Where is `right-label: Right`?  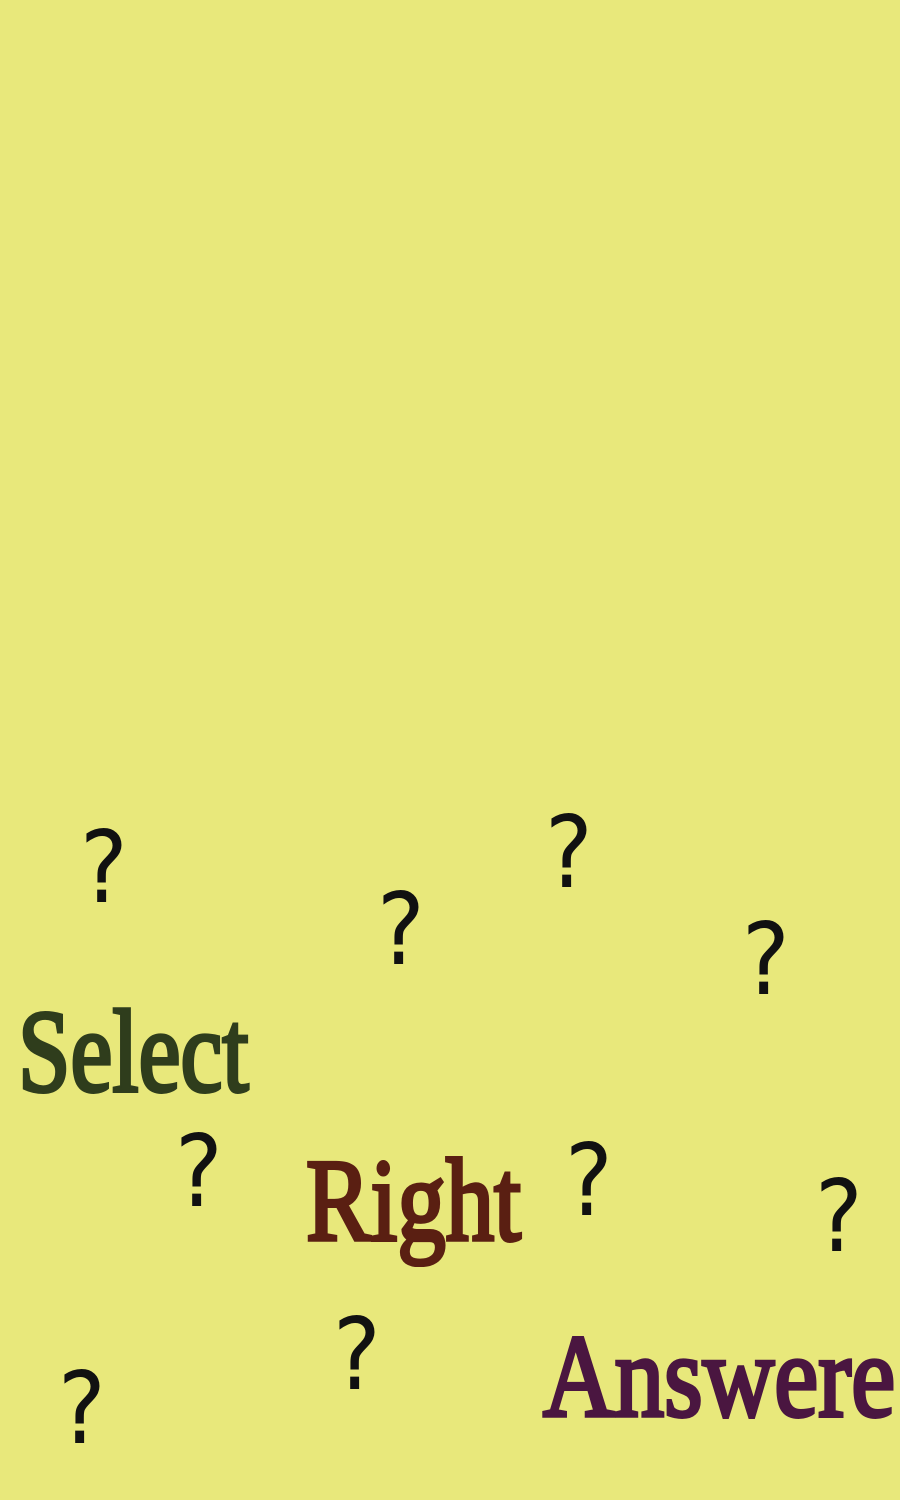 right-label: Right is located at coordinates (413, 1200).